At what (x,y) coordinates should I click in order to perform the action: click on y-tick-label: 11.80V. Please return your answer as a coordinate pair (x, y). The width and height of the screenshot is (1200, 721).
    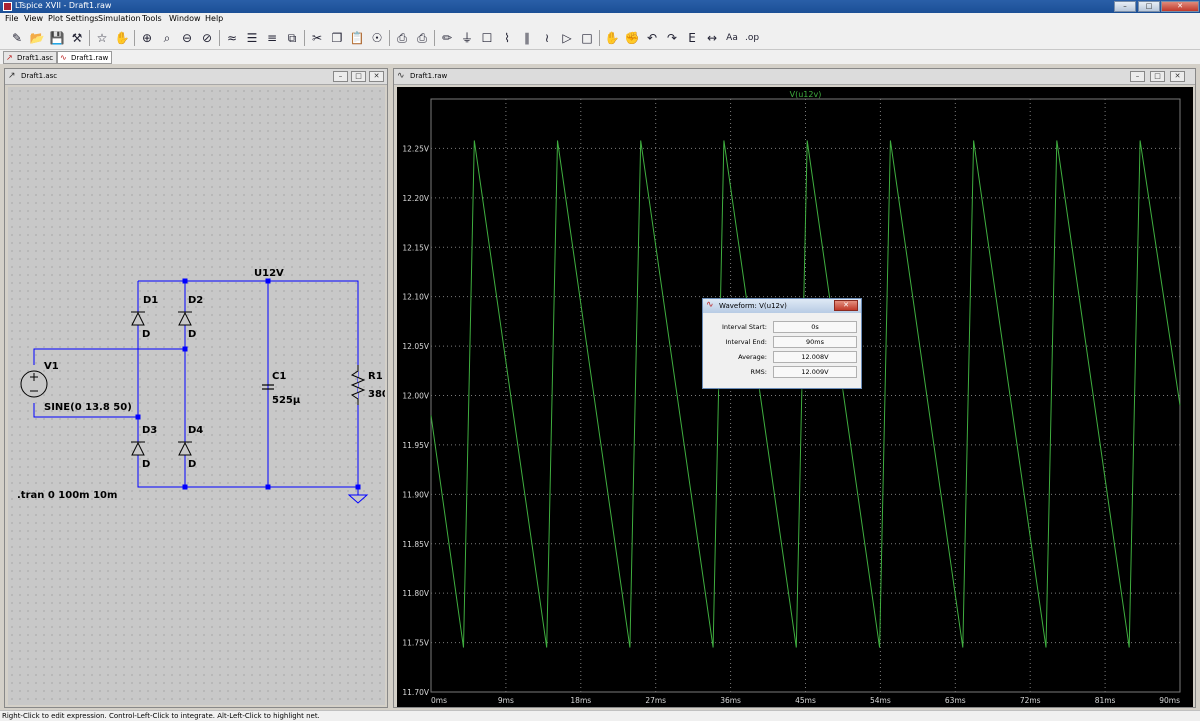
    Looking at the image, I should click on (415, 593).